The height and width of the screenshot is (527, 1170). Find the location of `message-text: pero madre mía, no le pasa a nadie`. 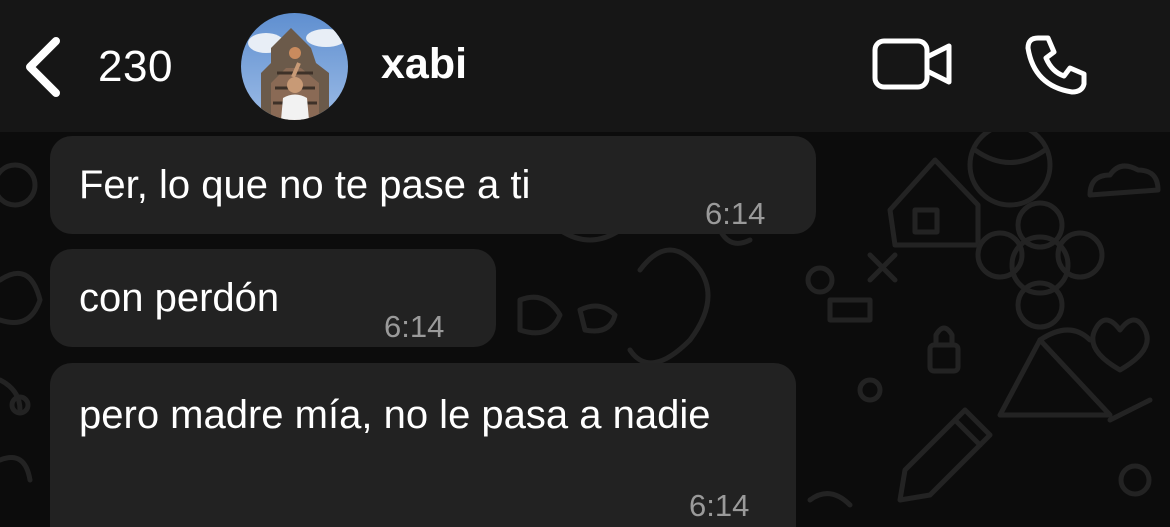

message-text: pero madre mía, no le pasa a nadie is located at coordinates (395, 415).